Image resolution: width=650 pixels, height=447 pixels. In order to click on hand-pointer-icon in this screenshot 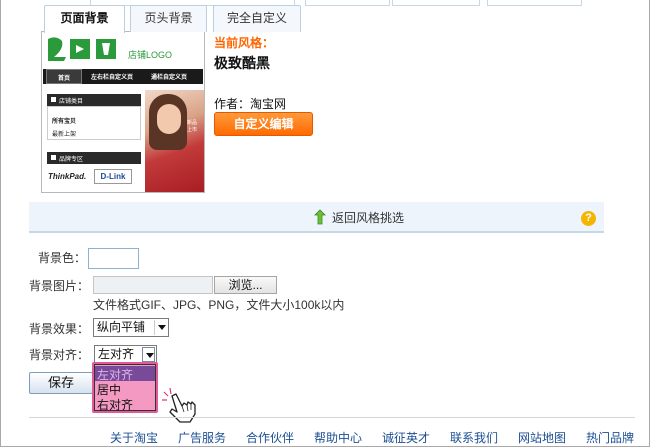, I will do `click(179, 405)`.